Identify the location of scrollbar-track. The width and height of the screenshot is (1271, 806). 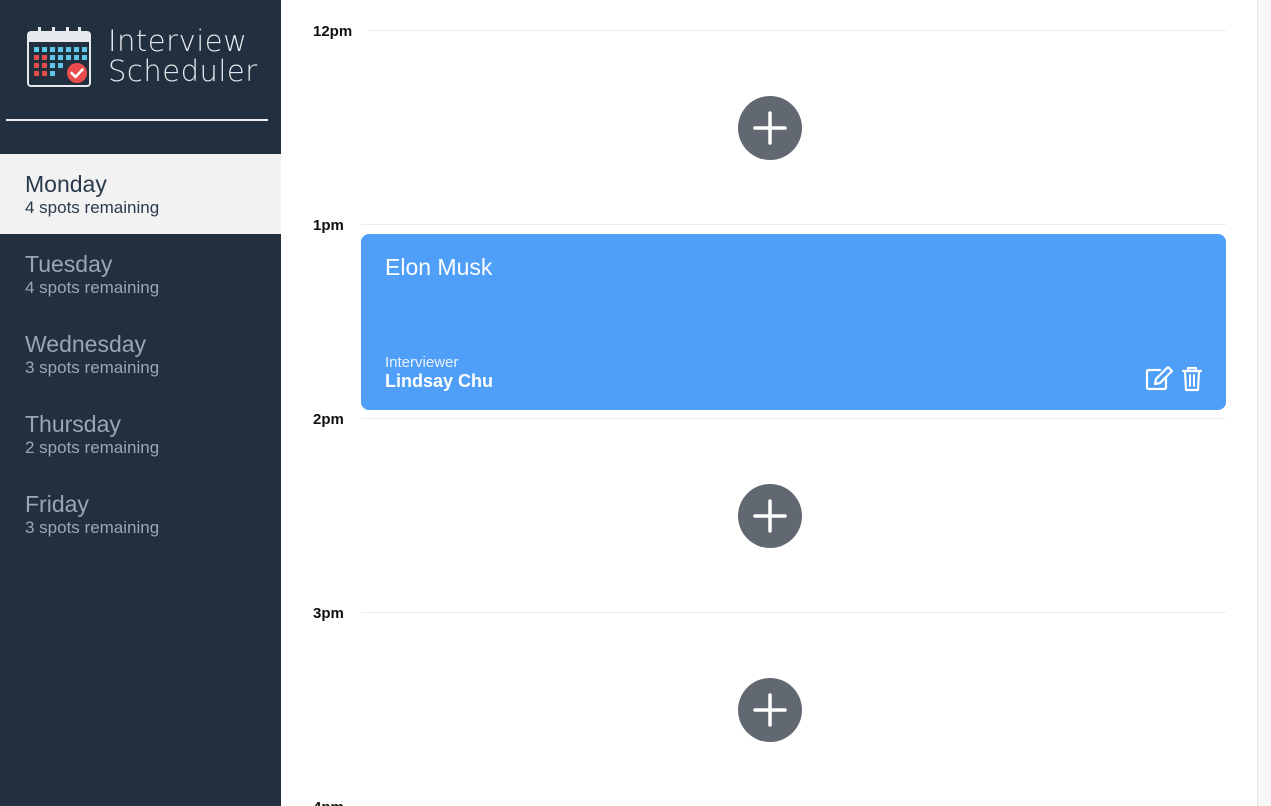
(1264, 403).